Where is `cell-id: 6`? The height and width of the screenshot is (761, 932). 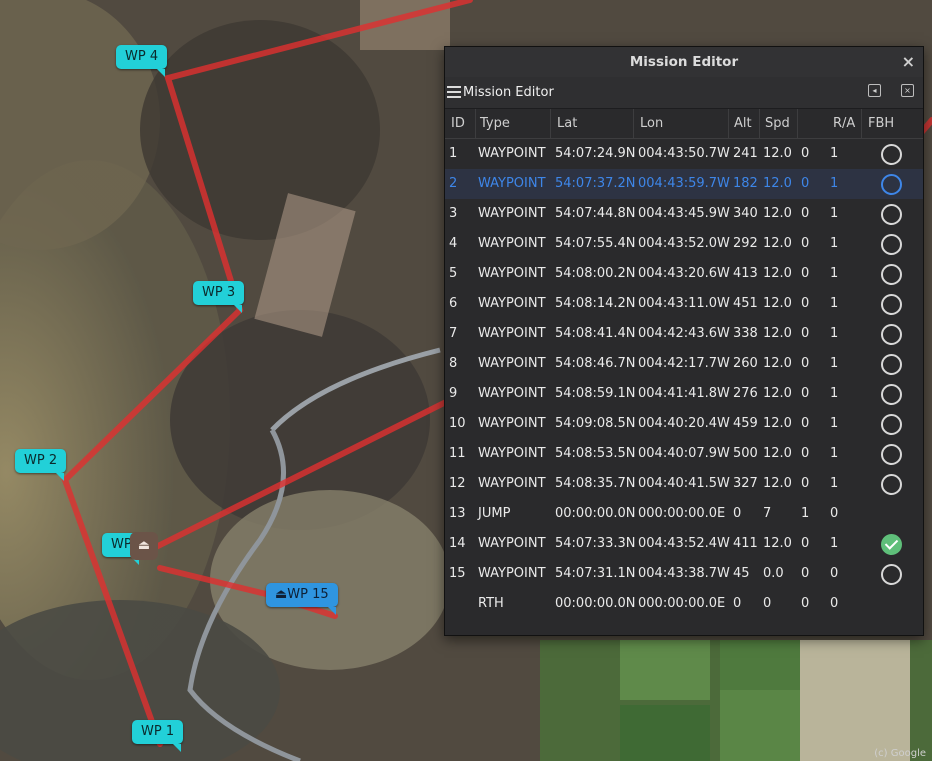
cell-id: 6 is located at coordinates (462, 304).